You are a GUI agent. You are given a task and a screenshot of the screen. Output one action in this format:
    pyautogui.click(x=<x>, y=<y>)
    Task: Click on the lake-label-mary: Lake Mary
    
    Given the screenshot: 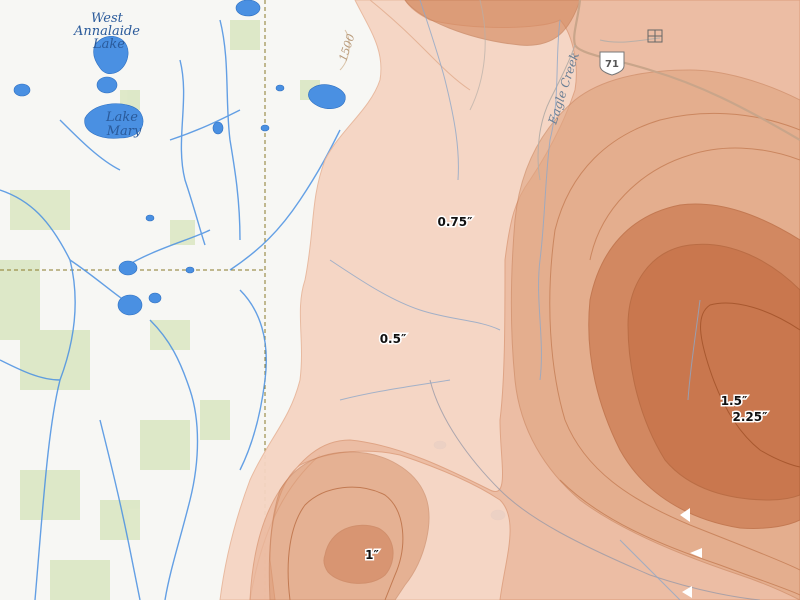 What is the action you would take?
    pyautogui.click(x=123, y=124)
    